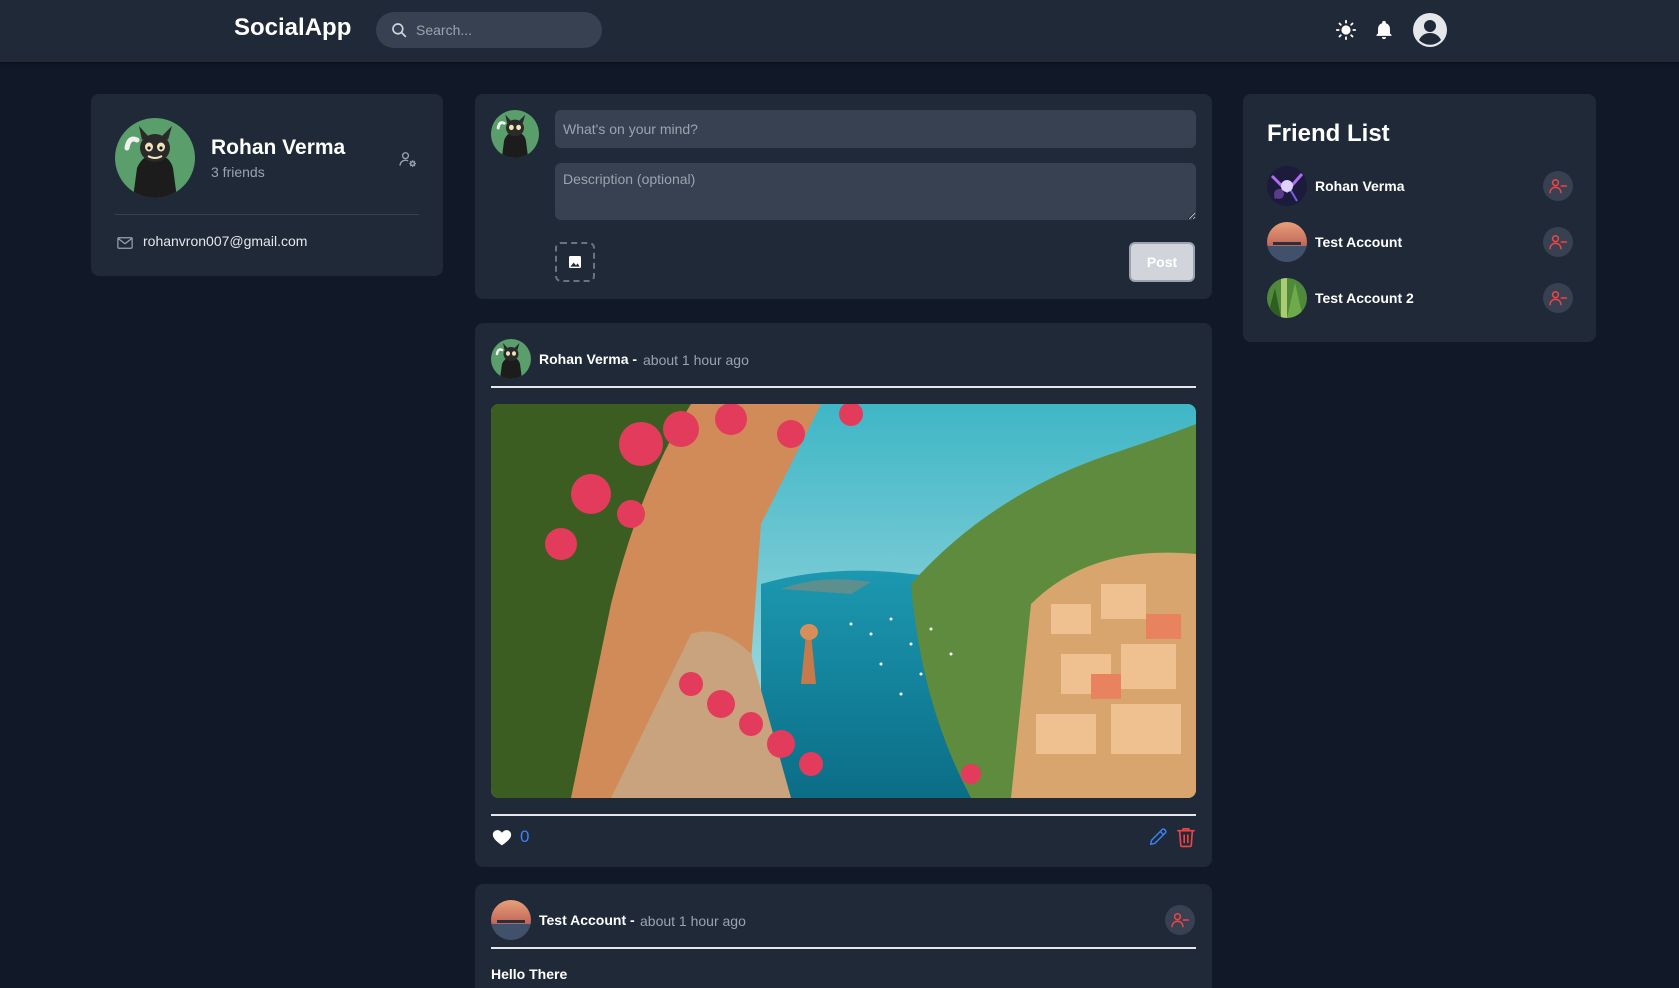  I want to click on post-title: Hello There, so click(529, 974).